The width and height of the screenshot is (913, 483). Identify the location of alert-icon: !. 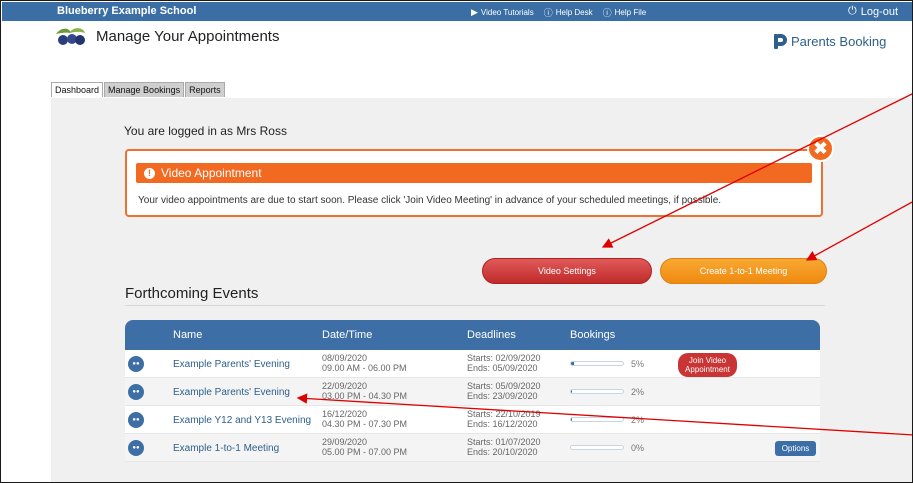
(149, 173).